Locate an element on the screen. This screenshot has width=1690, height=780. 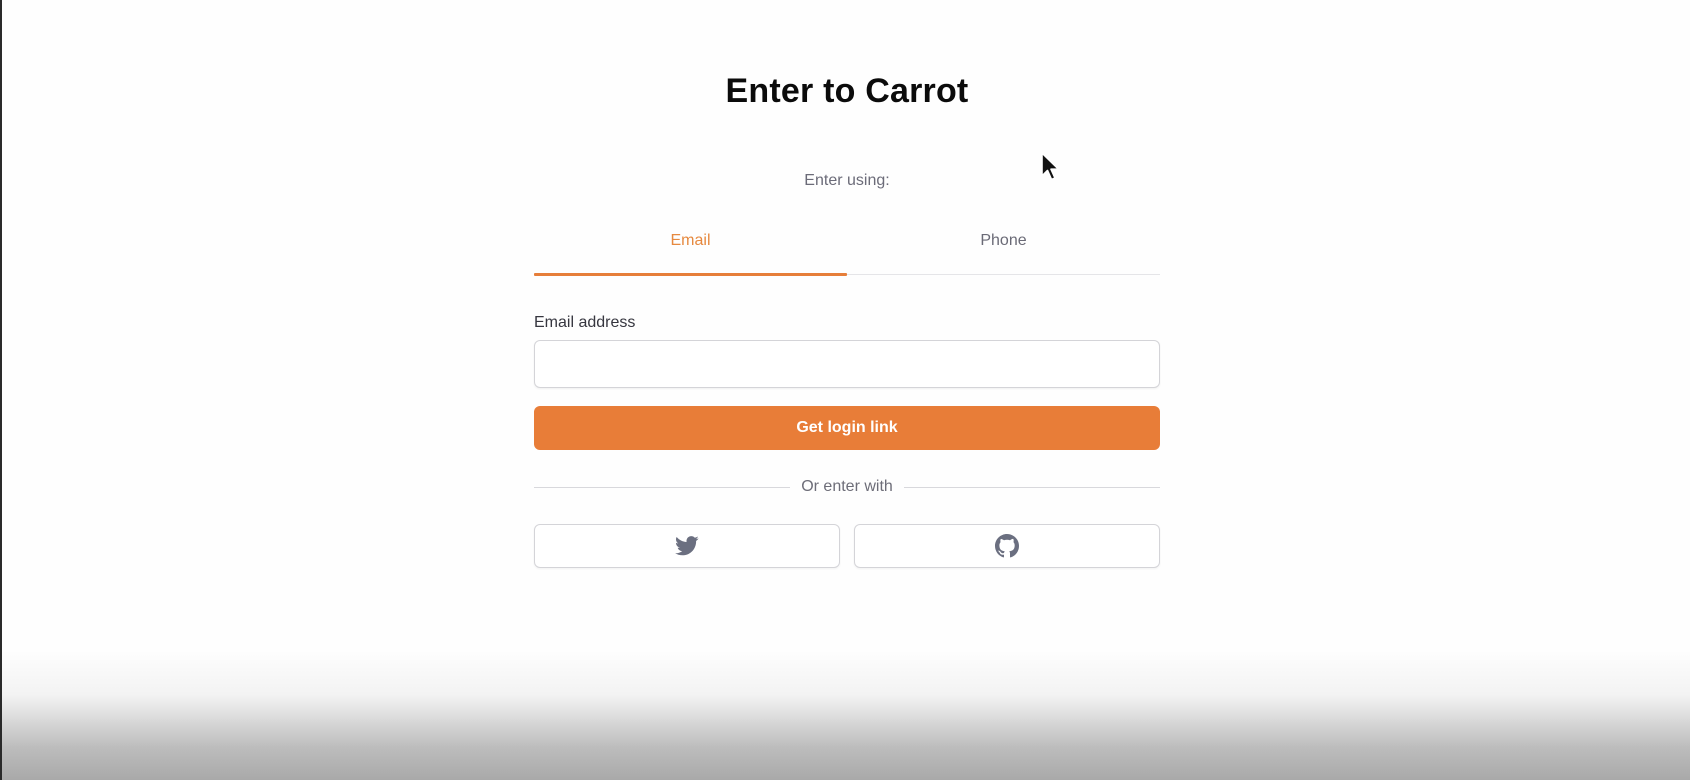
tab-email: Email is located at coordinates (690, 249).